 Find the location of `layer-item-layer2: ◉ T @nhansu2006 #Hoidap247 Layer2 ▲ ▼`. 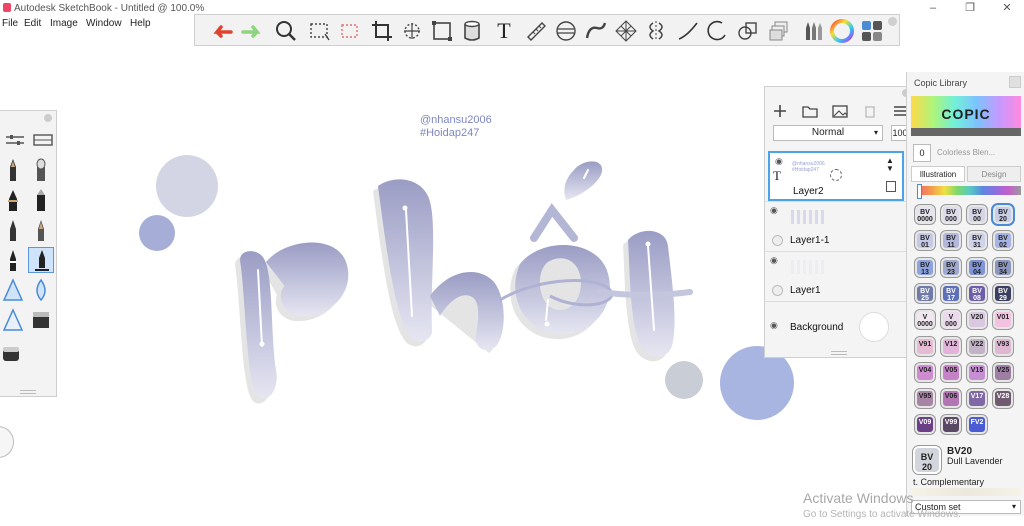

layer-item-layer2: ◉ T @nhansu2006 #Hoidap247 Layer2 ▲ ▼ is located at coordinates (836, 176).